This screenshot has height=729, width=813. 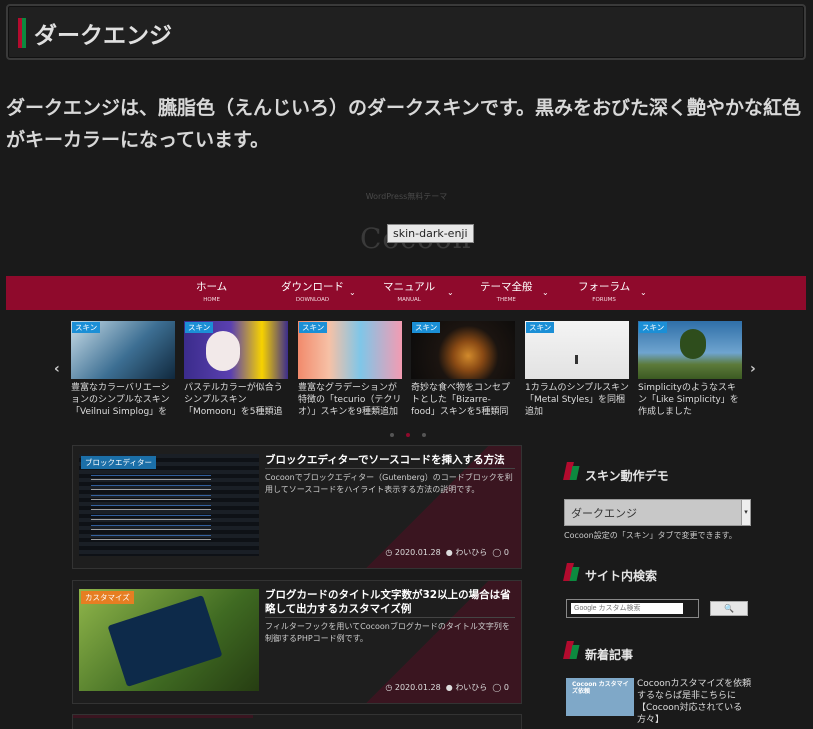 What do you see at coordinates (22, 33) in the screenshot?
I see `title-accent-bar` at bounding box center [22, 33].